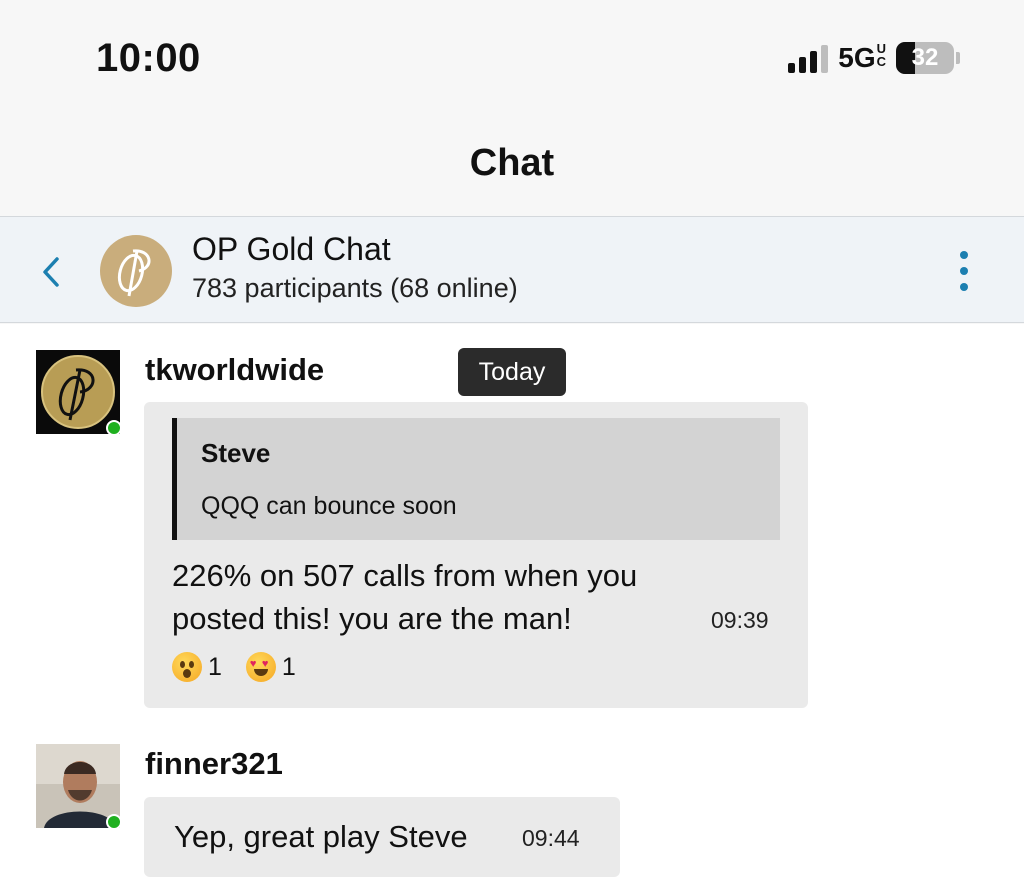 Image resolution: width=1024 pixels, height=888 pixels. I want to click on more-options-button, so click(964, 271).